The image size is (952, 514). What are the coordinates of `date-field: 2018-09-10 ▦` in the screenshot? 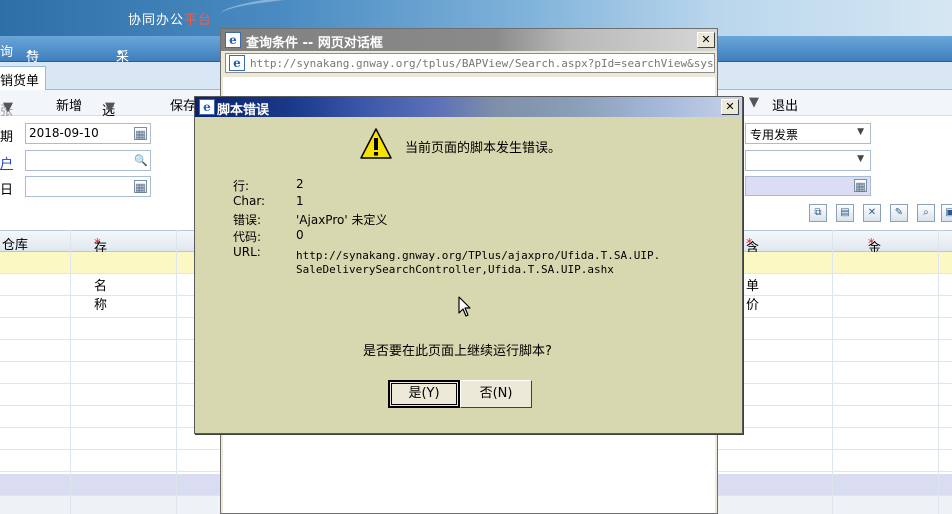 It's located at (88, 133).